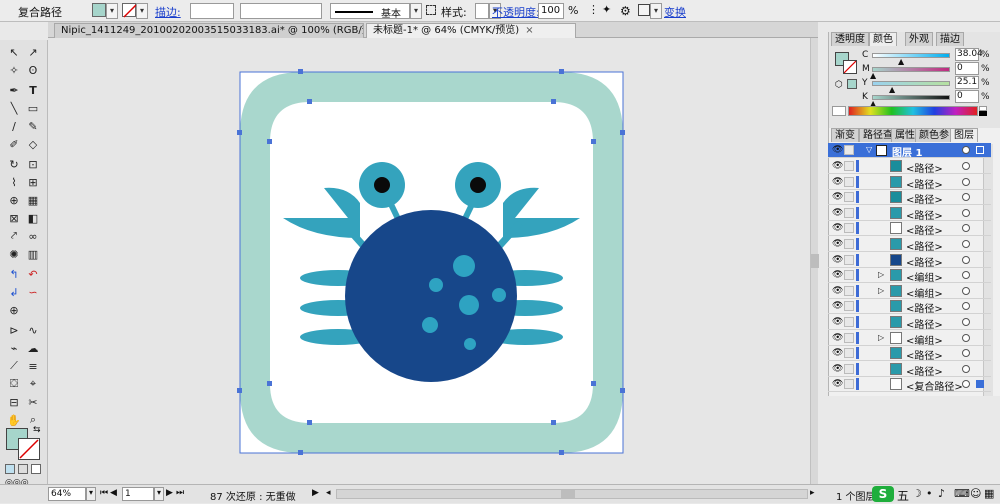 This screenshot has height=504, width=1000. What do you see at coordinates (33, 164) in the screenshot?
I see `scale-tool-icon: ⊡` at bounding box center [33, 164].